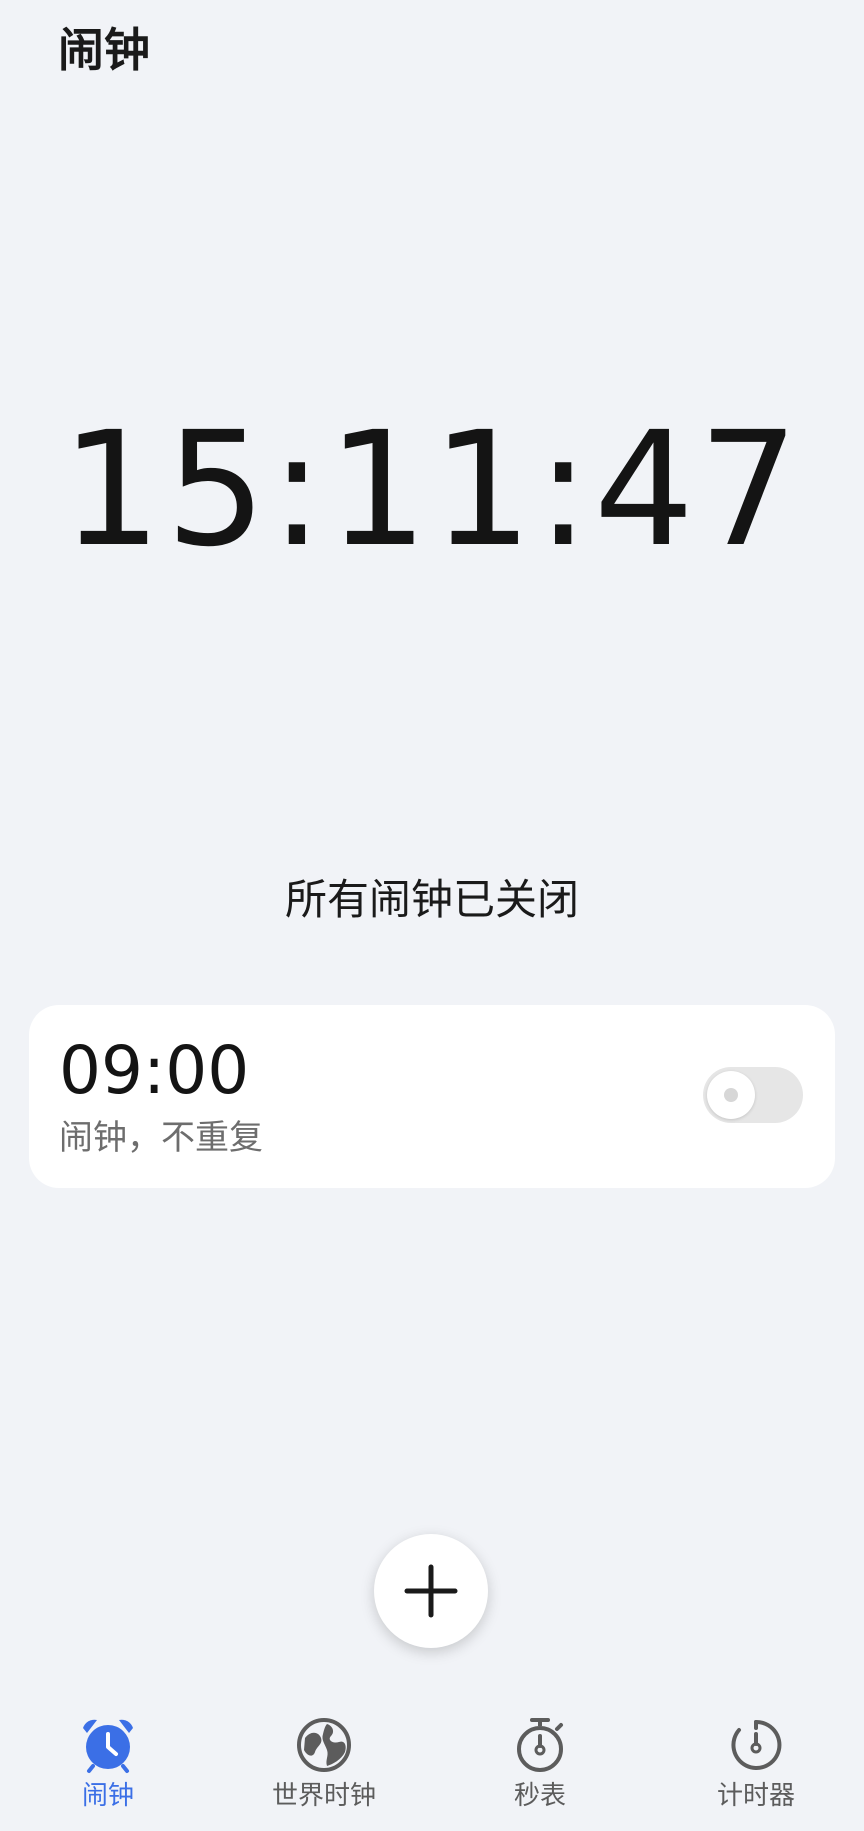 The image size is (864, 1831). What do you see at coordinates (432, 490) in the screenshot?
I see `current-time-display: 15:11:47` at bounding box center [432, 490].